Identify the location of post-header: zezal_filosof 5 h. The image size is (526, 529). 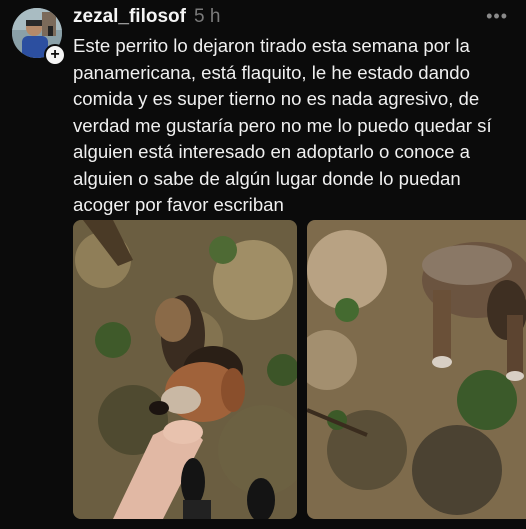
(146, 17).